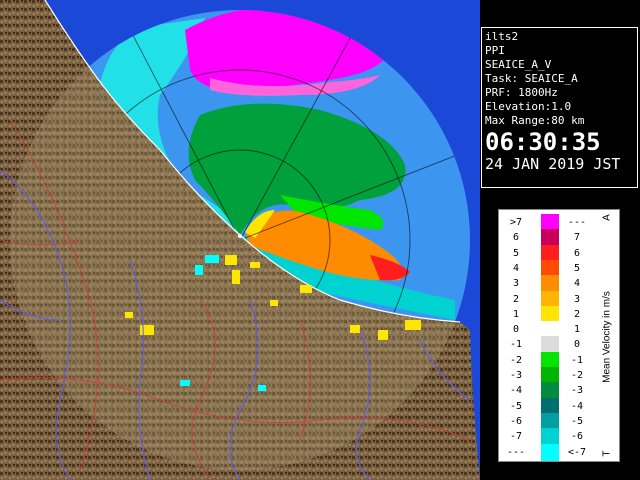 The height and width of the screenshot is (480, 640). What do you see at coordinates (607, 453) in the screenshot?
I see `legend-bottom-marker: T` at bounding box center [607, 453].